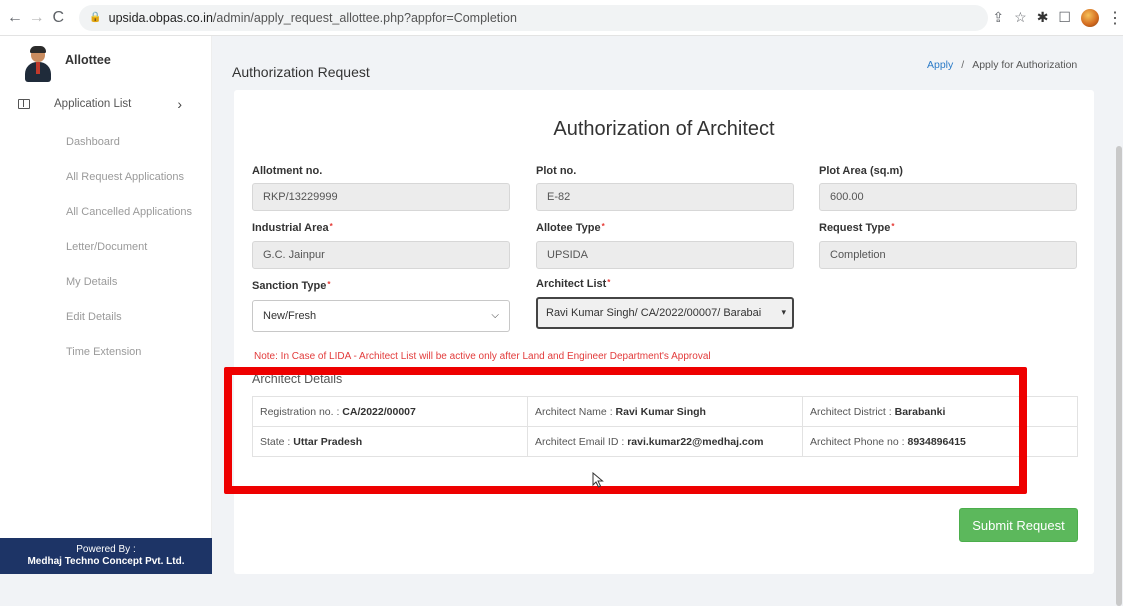 Image resolution: width=1123 pixels, height=606 pixels. Describe the element at coordinates (287, 171) in the screenshot. I see `allotment-no-label: Allotment no.` at that location.